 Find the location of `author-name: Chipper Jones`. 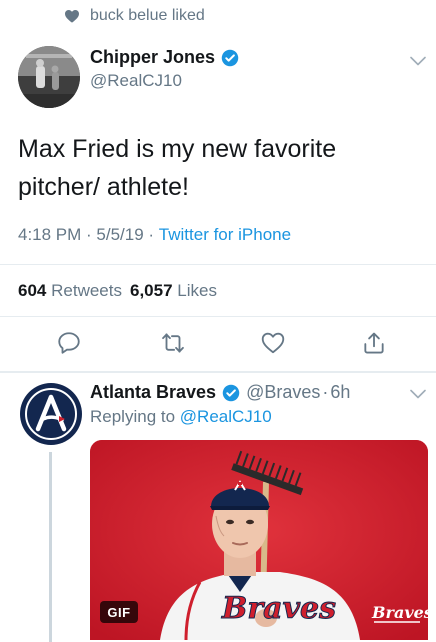

author-name: Chipper Jones is located at coordinates (164, 57).